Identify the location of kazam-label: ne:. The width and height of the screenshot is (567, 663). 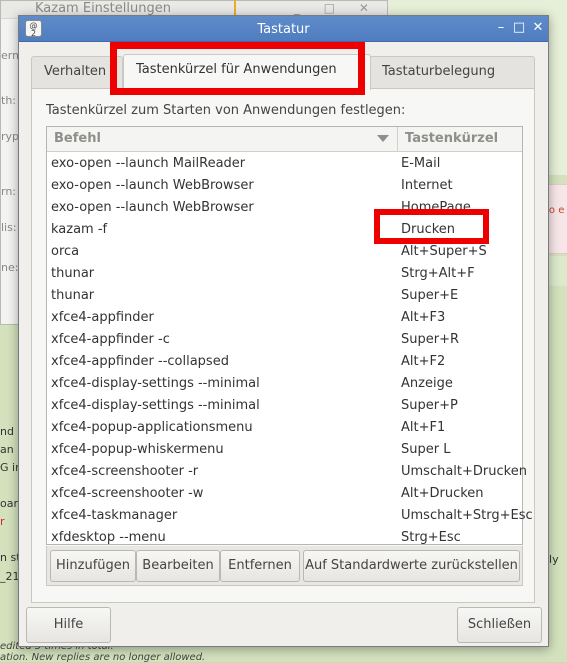
(10, 267).